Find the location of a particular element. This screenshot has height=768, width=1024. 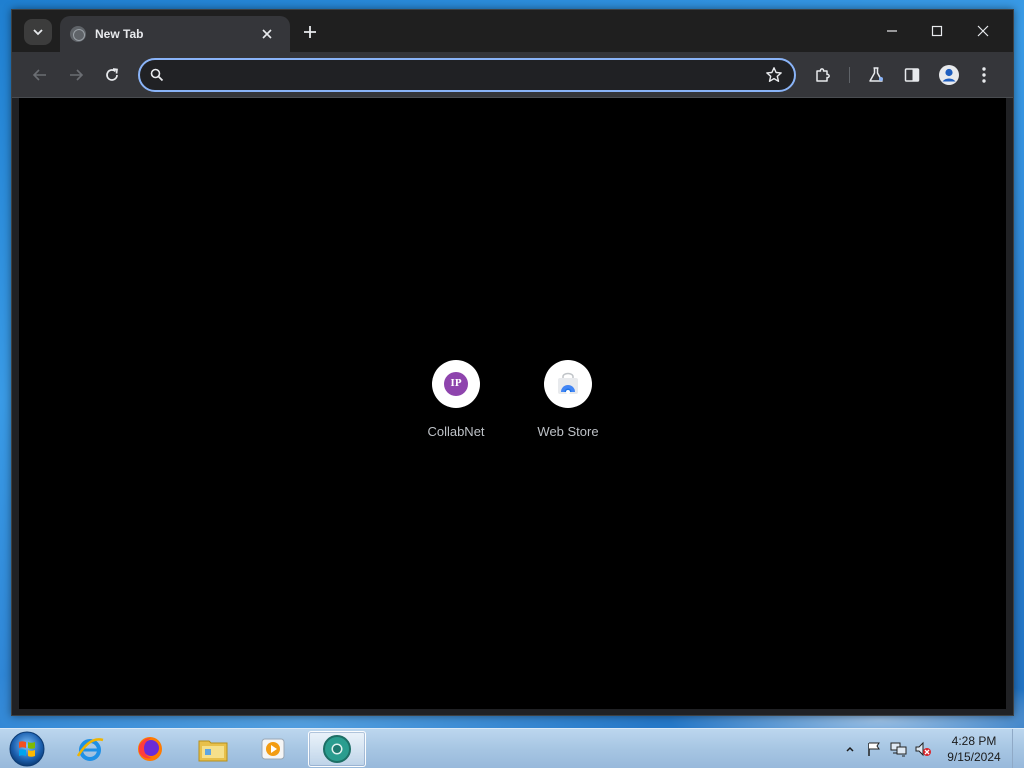

clock-date: 9/15/2024 is located at coordinates (974, 757).